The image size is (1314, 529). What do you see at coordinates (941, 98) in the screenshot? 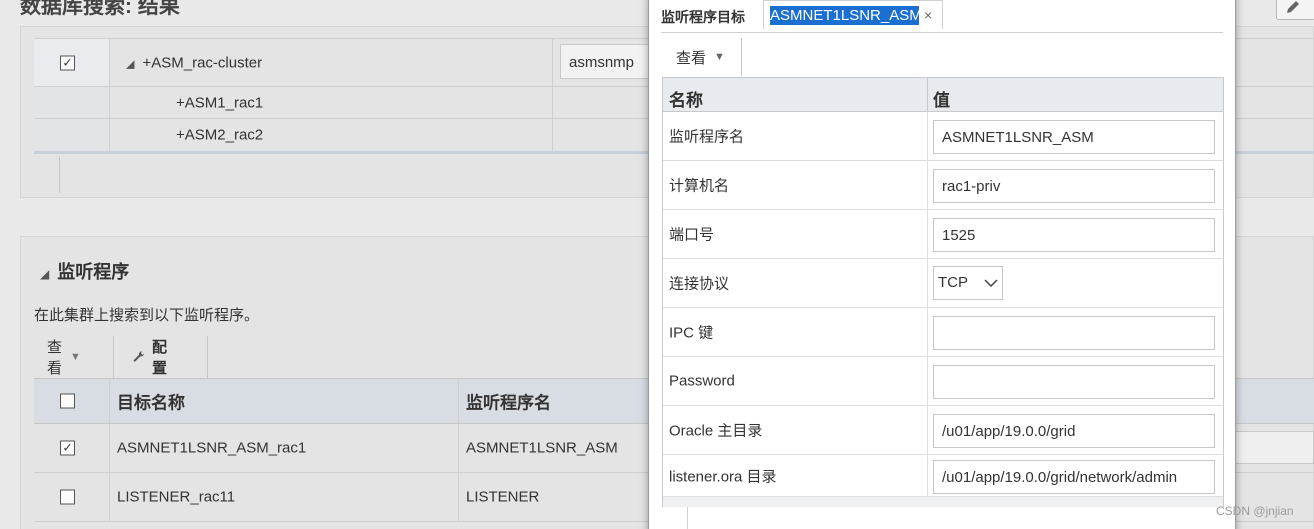
I see `column-header-value: 值` at bounding box center [941, 98].